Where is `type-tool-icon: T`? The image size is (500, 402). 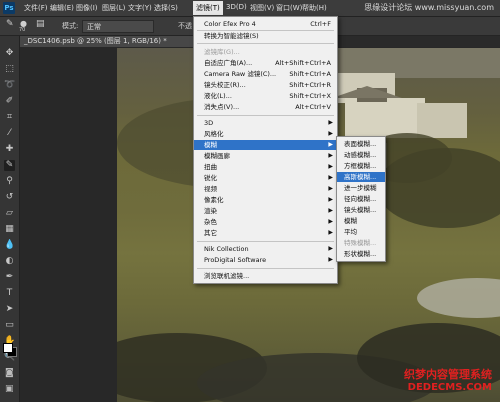
type-tool-icon: T is located at coordinates (9, 293).